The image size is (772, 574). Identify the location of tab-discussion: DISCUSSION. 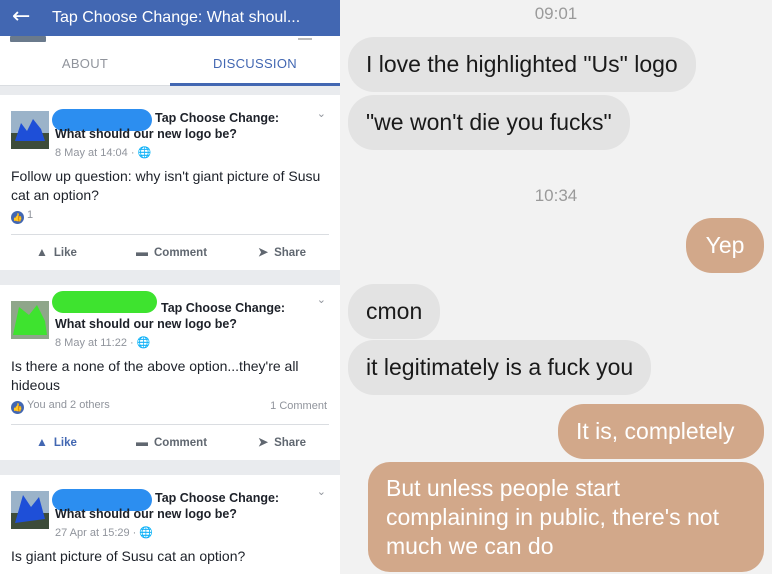
(255, 65).